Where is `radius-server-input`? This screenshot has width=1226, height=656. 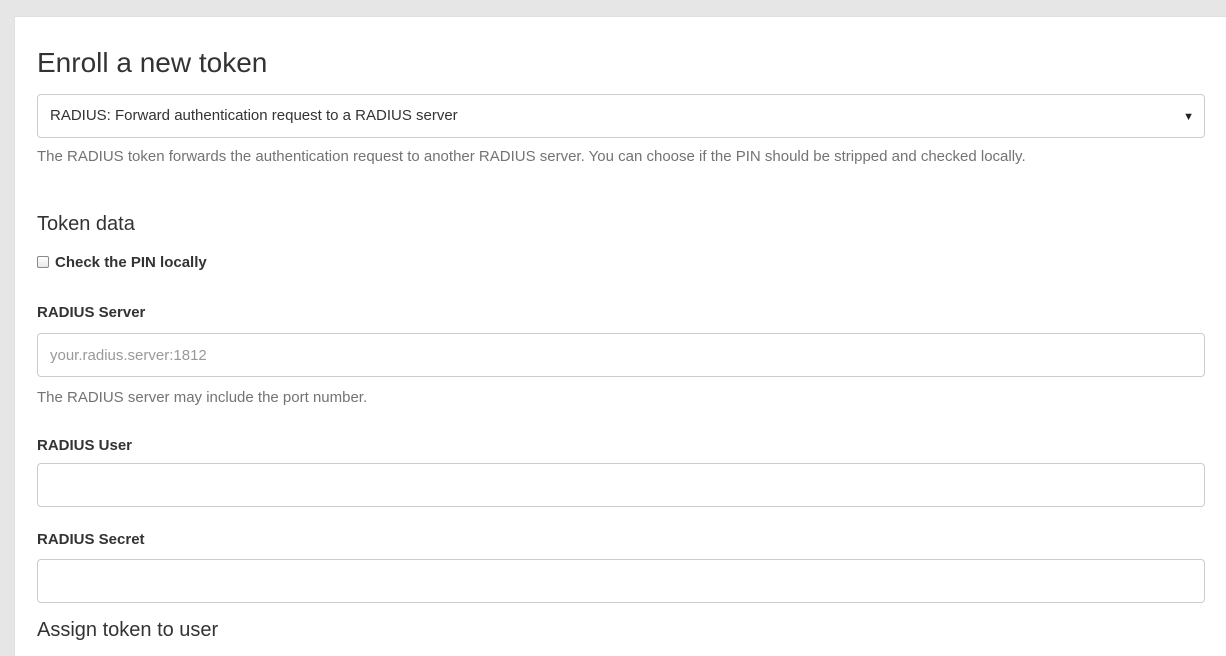
radius-server-input is located at coordinates (621, 355).